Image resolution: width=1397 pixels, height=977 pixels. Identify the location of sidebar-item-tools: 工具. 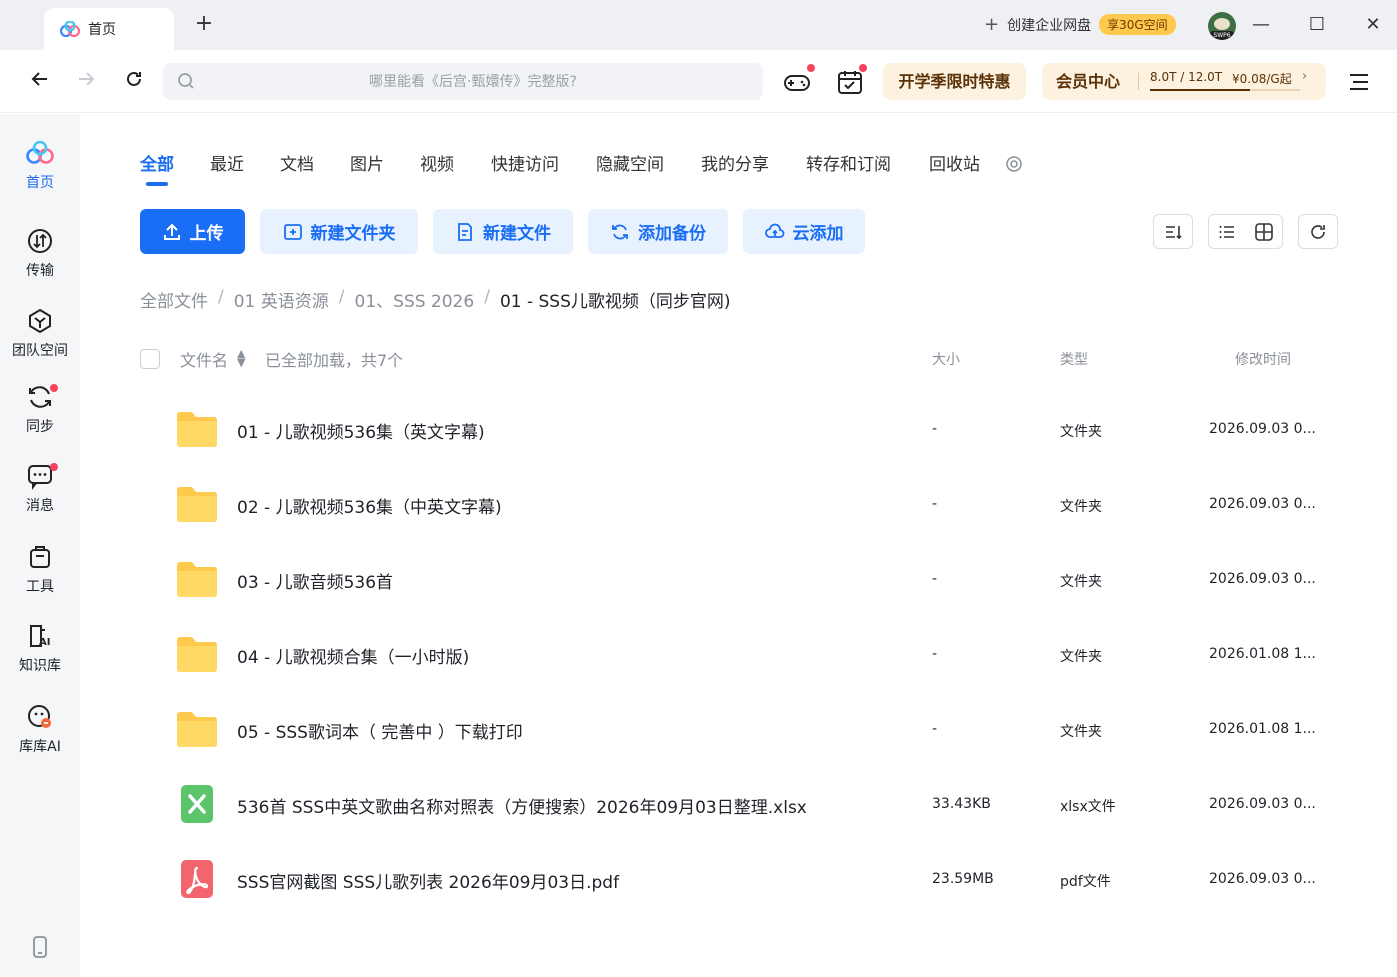
(40, 577).